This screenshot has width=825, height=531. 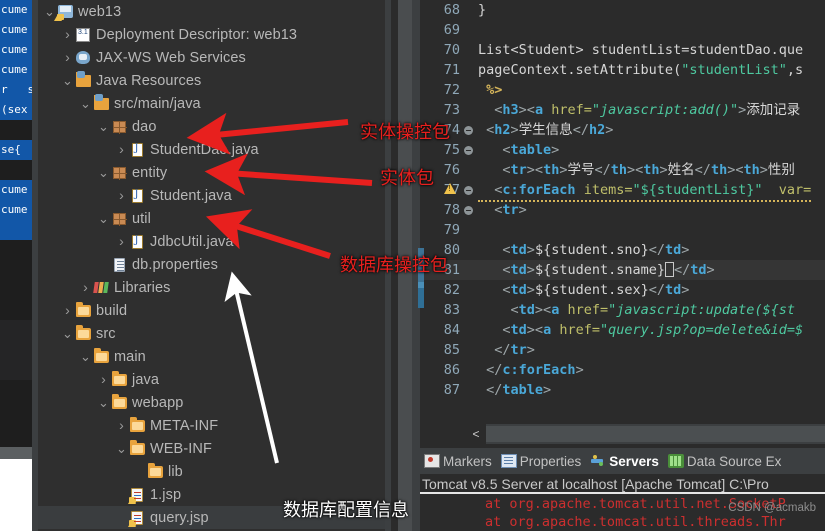 I want to click on console-line: at org.apache.tomcat.util.threads.Thr, so click(x=603, y=522).